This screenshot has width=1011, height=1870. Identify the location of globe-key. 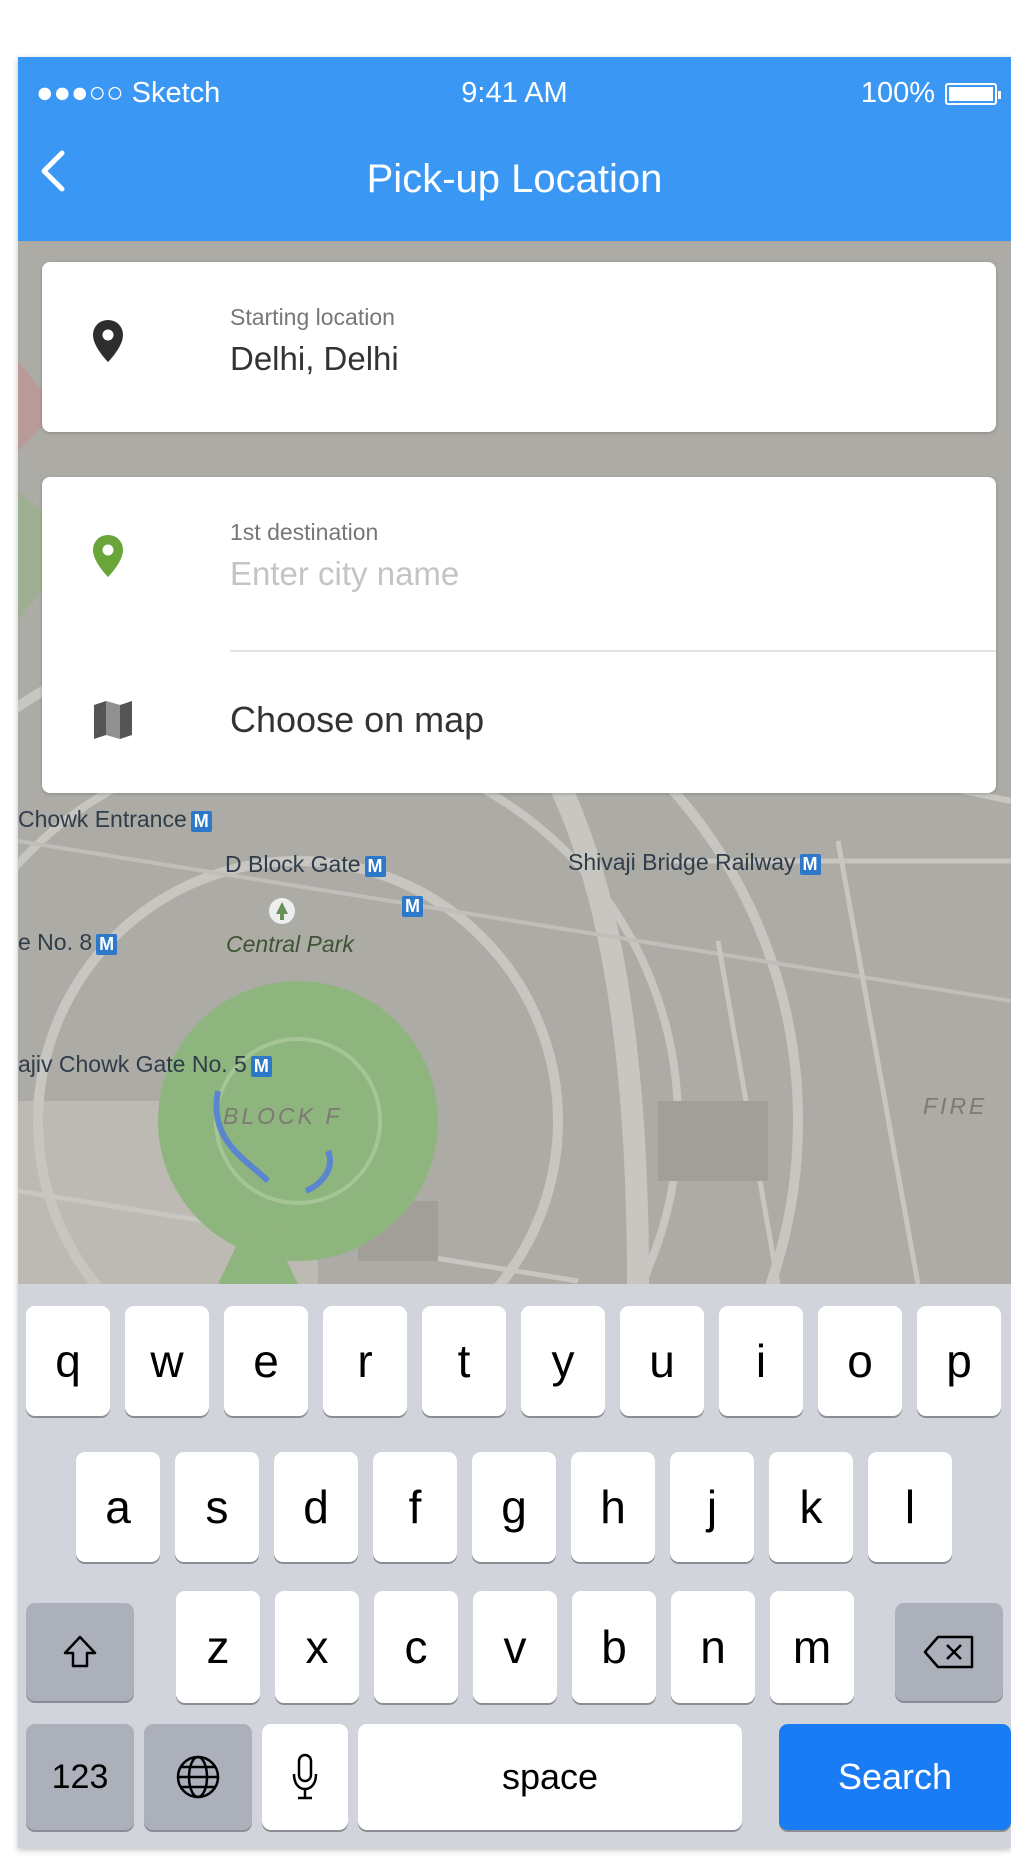
(198, 1777).